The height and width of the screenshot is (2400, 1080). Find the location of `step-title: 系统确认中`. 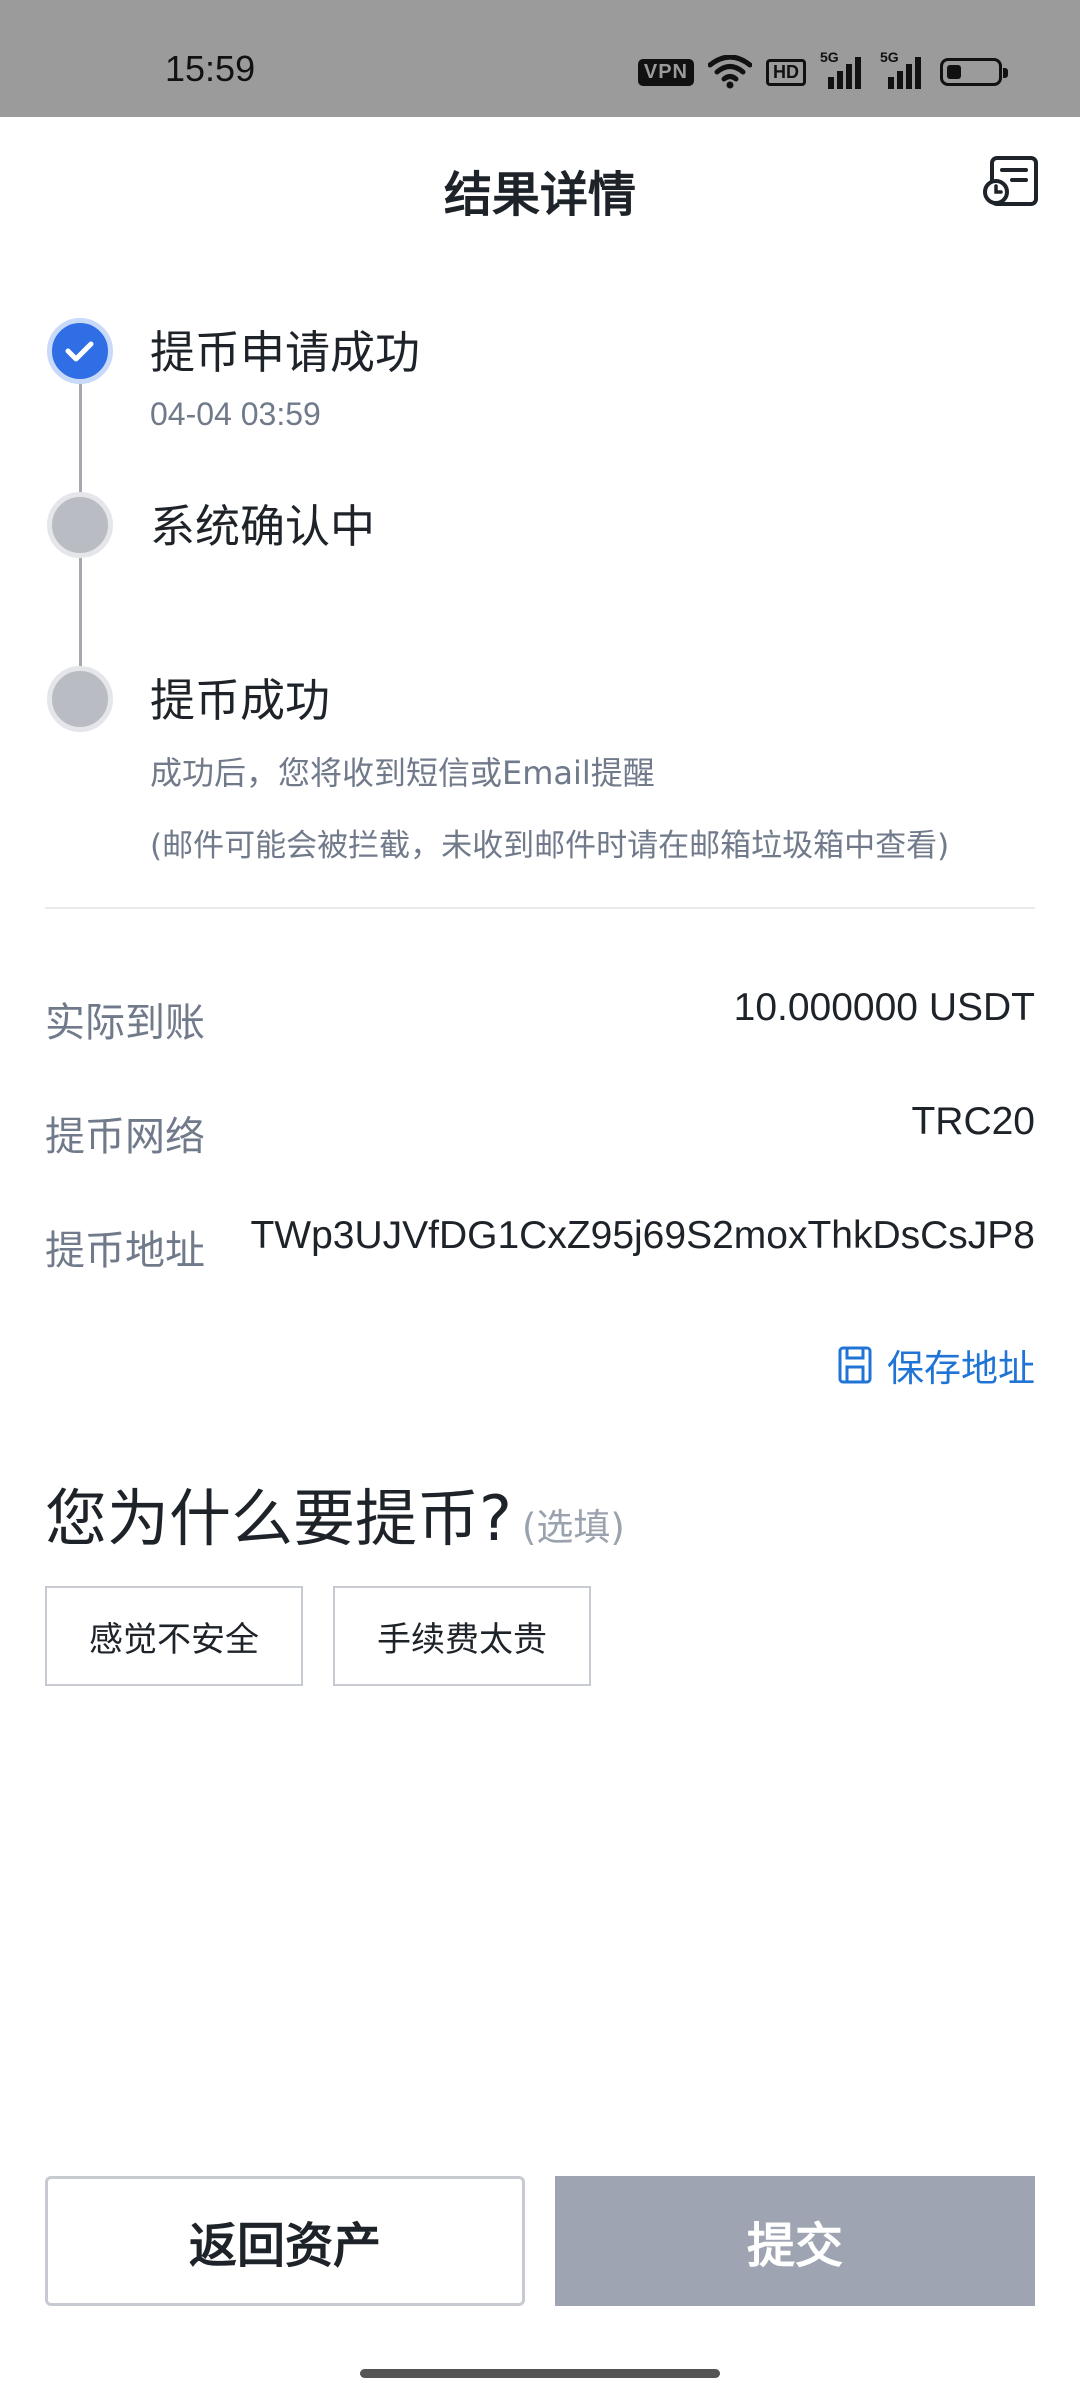

step-title: 系统确认中 is located at coordinates (263, 526).